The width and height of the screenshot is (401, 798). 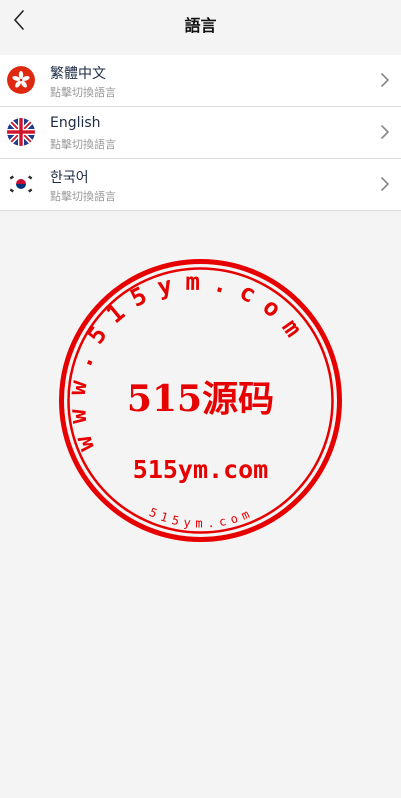 I want to click on language-name: English, so click(x=75, y=123).